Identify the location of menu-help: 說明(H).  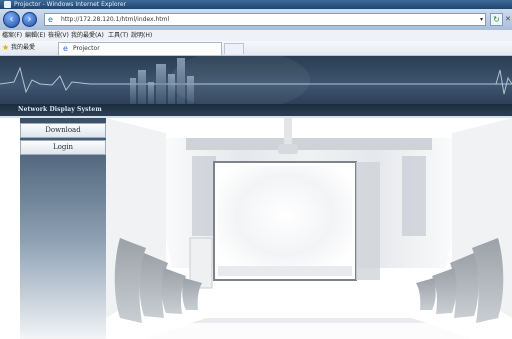
(141, 35).